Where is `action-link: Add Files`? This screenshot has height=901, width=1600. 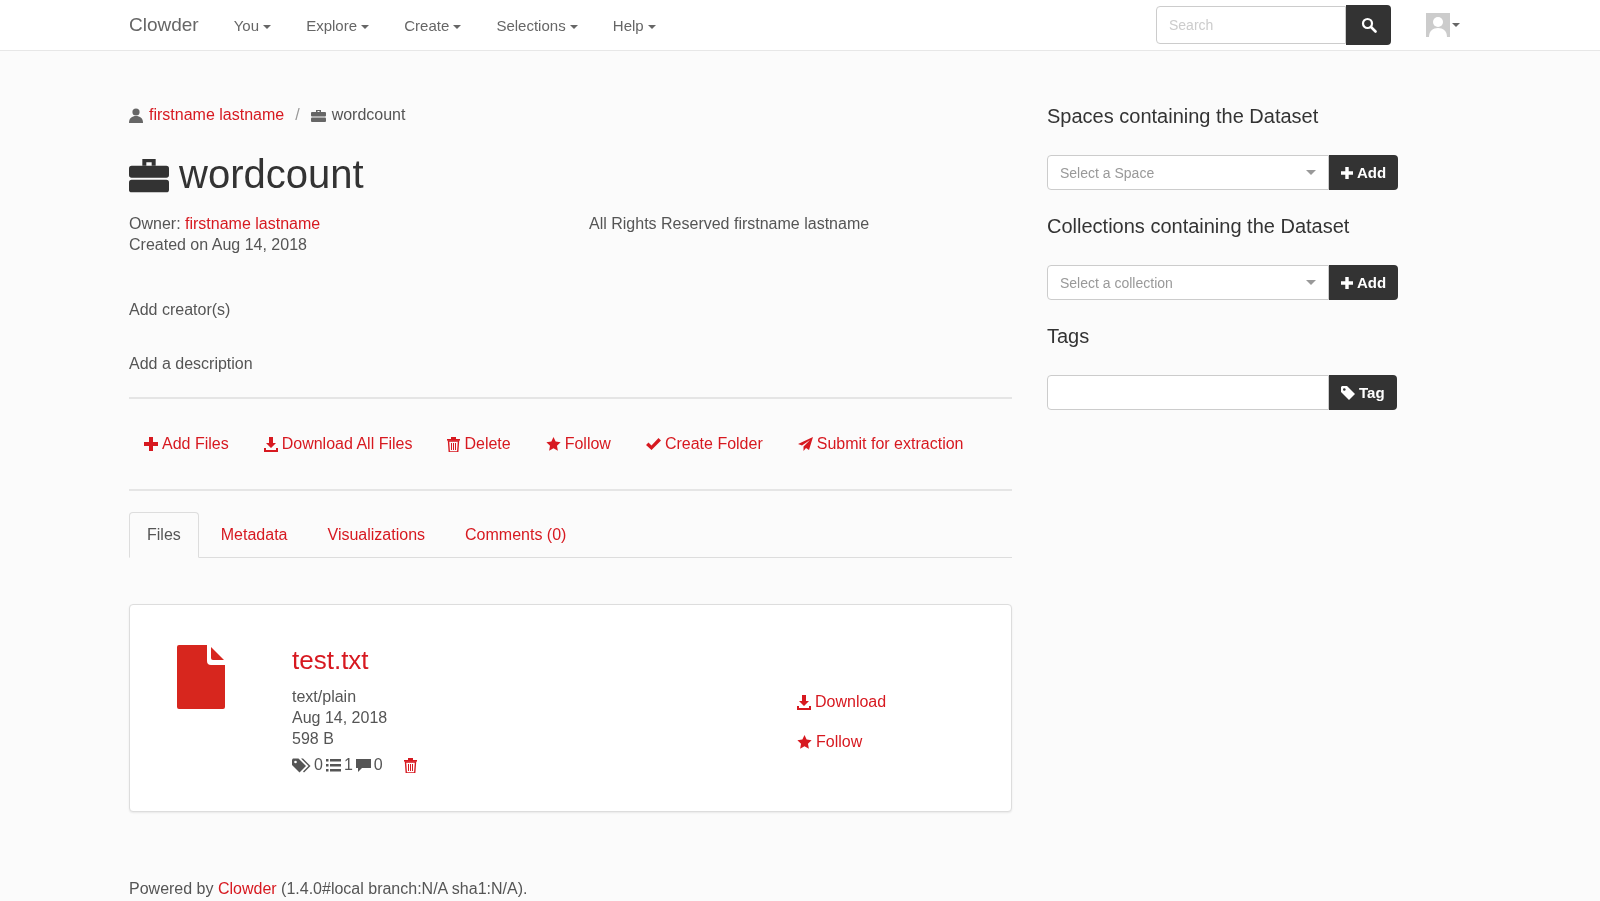
action-link: Add Files is located at coordinates (186, 444).